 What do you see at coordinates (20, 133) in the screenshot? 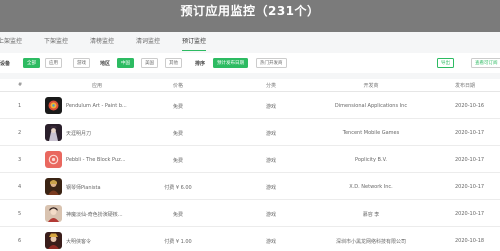
I see `row-index: 2` at bounding box center [20, 133].